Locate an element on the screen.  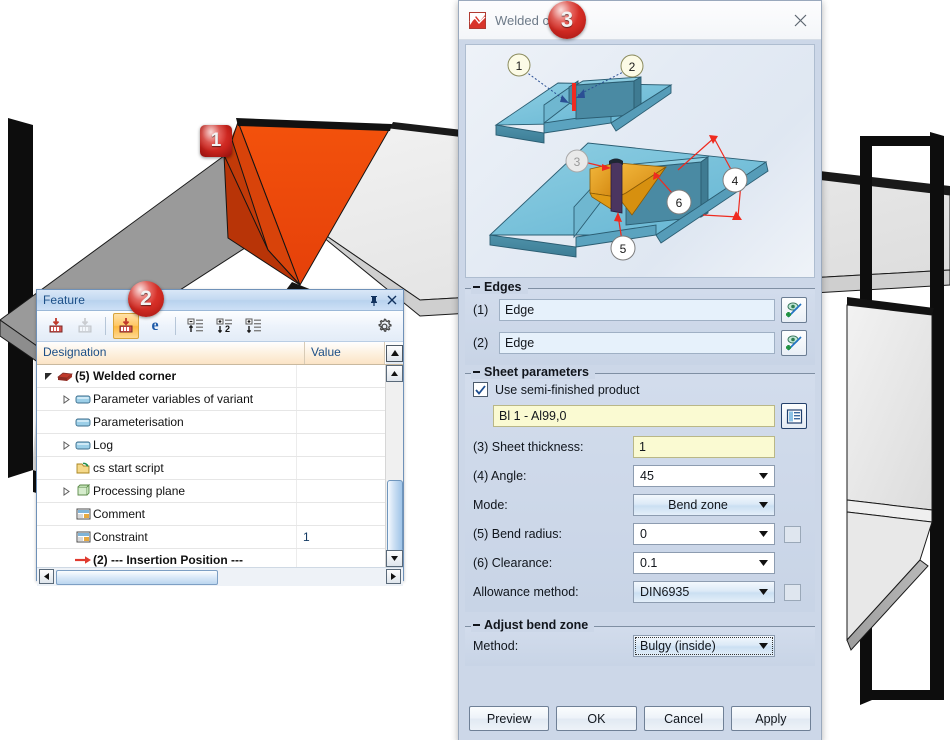
expand-level-2-icon: 2 is located at coordinates (225, 326).